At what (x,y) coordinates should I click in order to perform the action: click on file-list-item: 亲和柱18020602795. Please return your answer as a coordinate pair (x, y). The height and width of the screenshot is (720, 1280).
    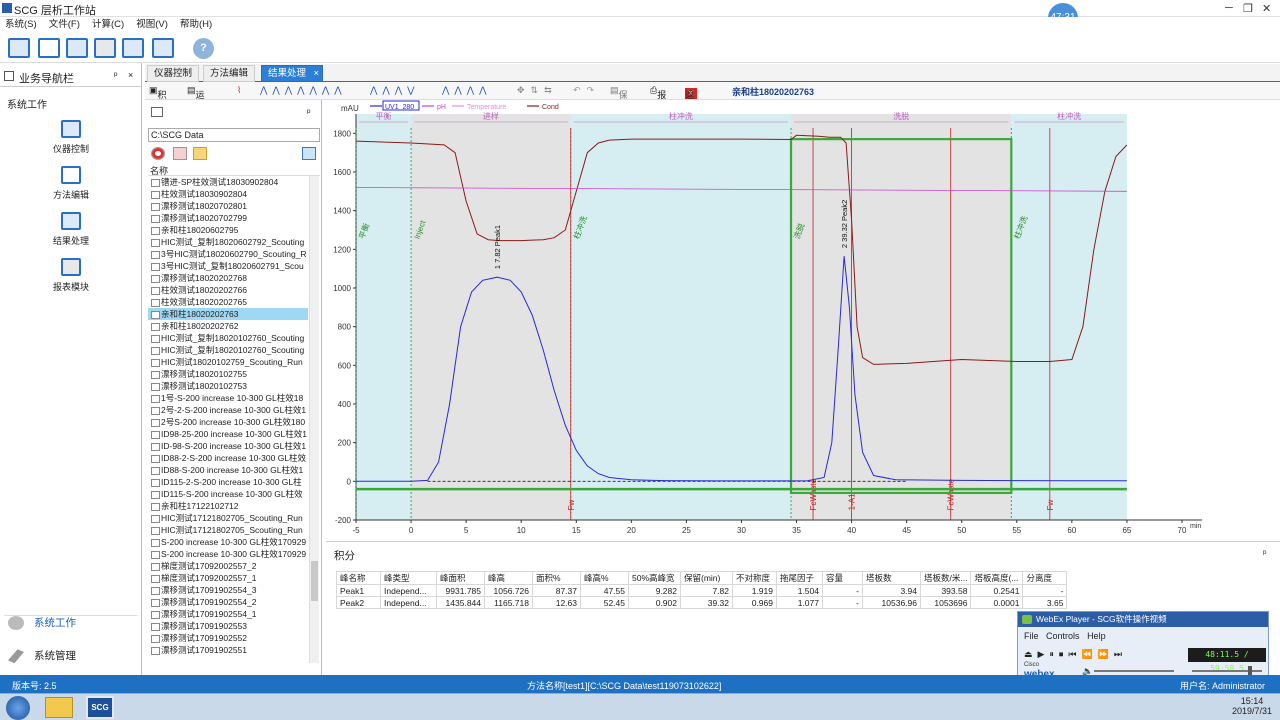
    Looking at the image, I should click on (228, 230).